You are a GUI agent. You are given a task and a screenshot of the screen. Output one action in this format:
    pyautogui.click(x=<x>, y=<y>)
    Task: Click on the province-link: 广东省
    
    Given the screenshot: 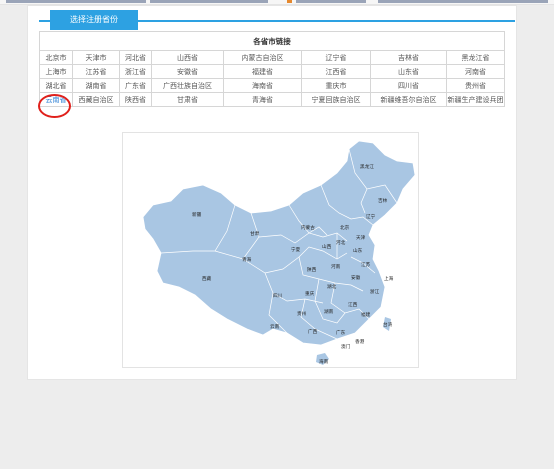 What is the action you would take?
    pyautogui.click(x=135, y=85)
    